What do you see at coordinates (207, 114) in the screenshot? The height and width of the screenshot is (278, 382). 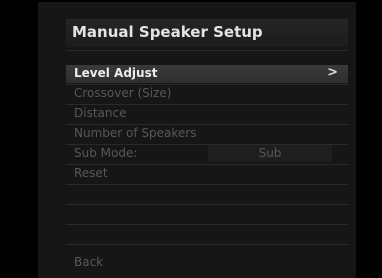 I see `menu-item-distance: Distance` at bounding box center [207, 114].